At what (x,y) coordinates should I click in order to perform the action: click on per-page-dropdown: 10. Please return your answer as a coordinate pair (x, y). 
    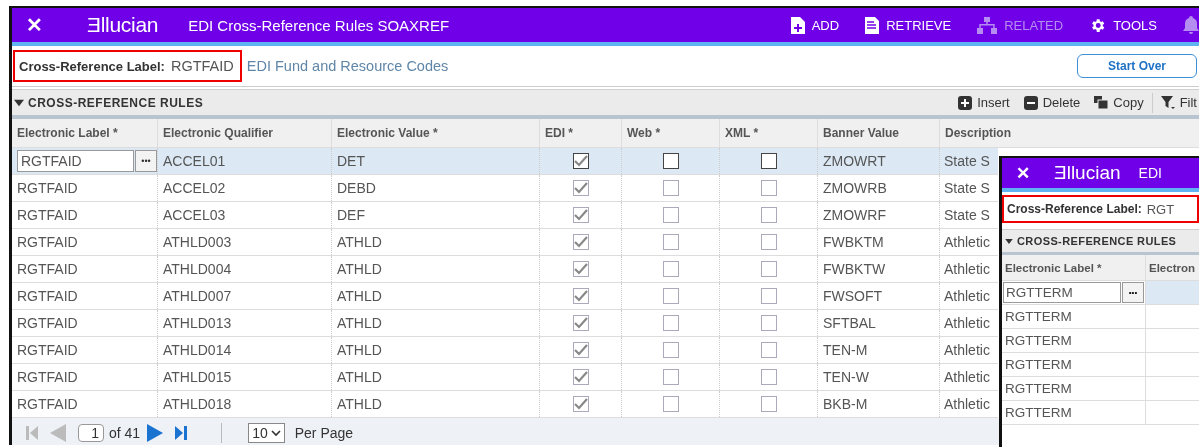
    Looking at the image, I should click on (266, 433).